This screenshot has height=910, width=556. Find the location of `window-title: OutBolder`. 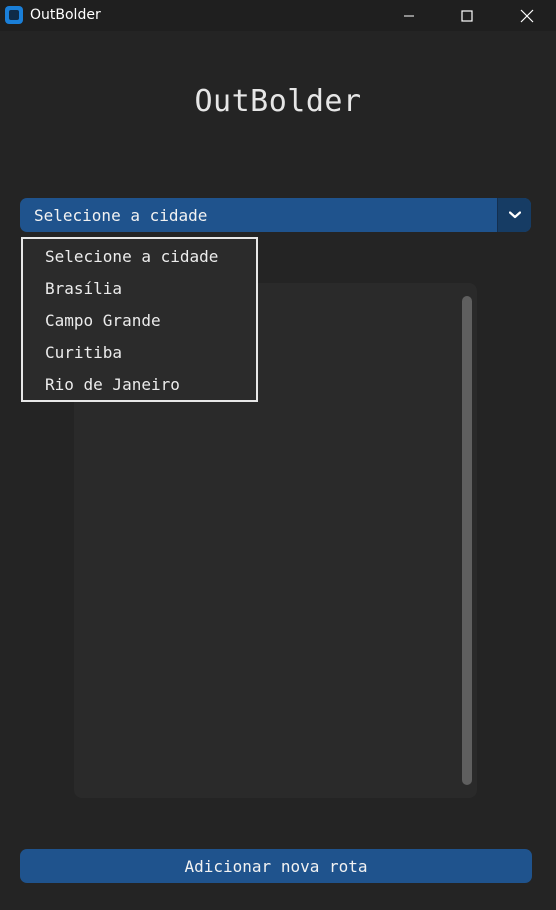

window-title: OutBolder is located at coordinates (65, 15).